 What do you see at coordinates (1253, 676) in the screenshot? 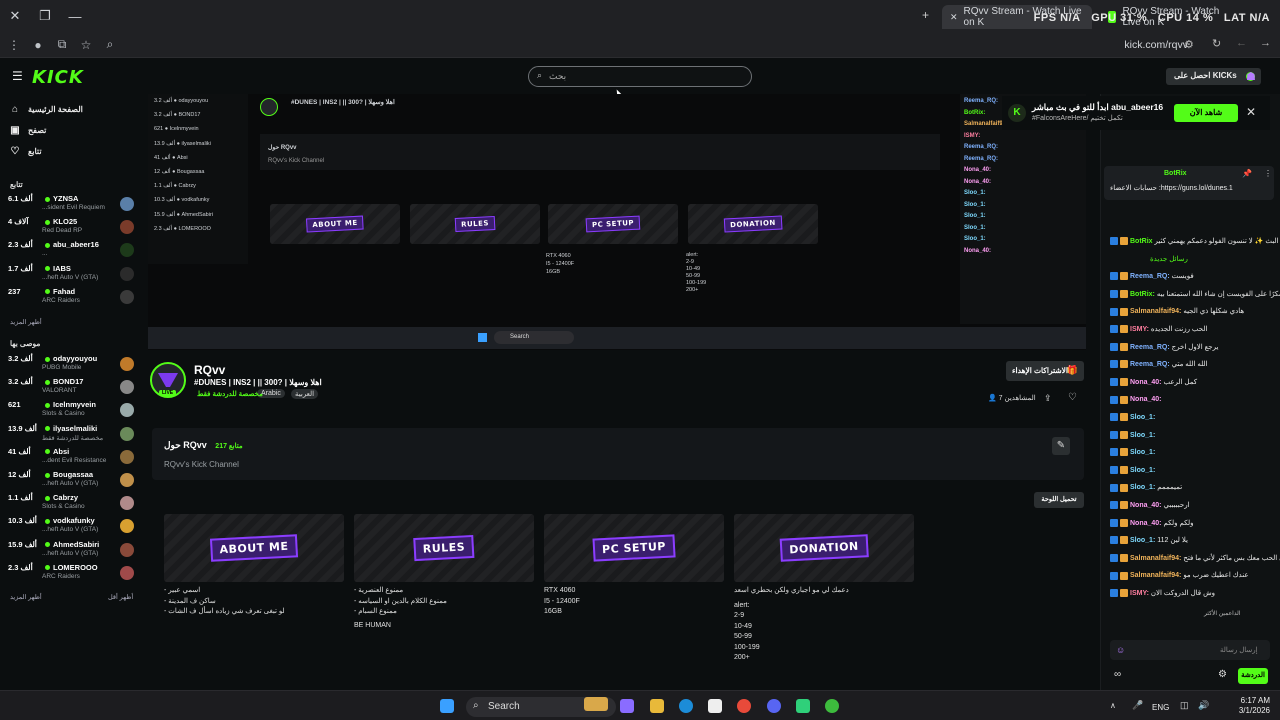
I see `chat-send-button: الدردشة` at bounding box center [1253, 676].